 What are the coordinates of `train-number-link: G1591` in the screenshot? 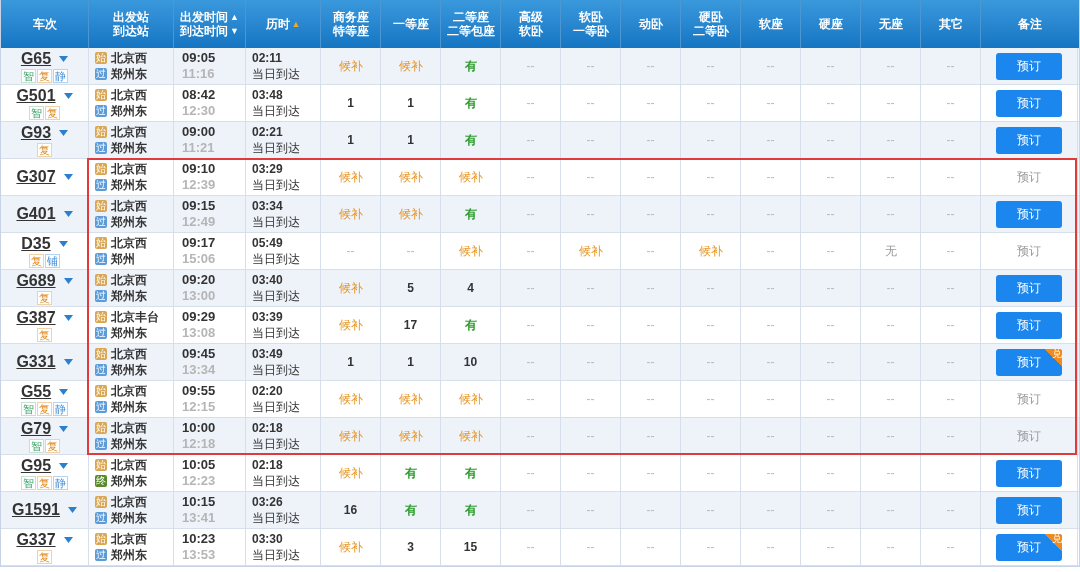 It's located at (35, 510).